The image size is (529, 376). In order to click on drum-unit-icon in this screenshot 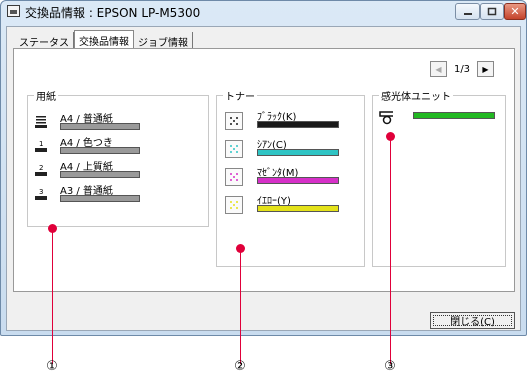, I will do `click(386, 118)`.